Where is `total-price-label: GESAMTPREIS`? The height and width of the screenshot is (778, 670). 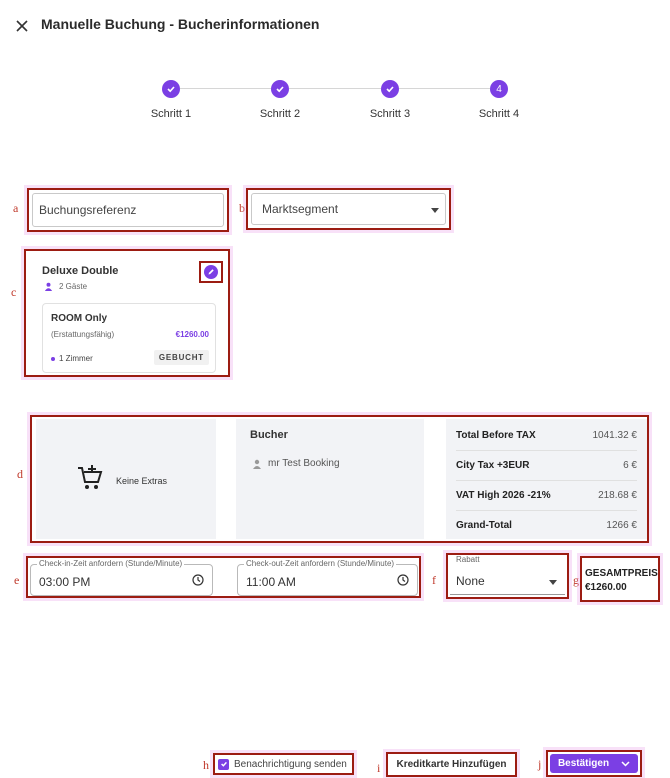 total-price-label: GESAMTPREIS is located at coordinates (621, 573).